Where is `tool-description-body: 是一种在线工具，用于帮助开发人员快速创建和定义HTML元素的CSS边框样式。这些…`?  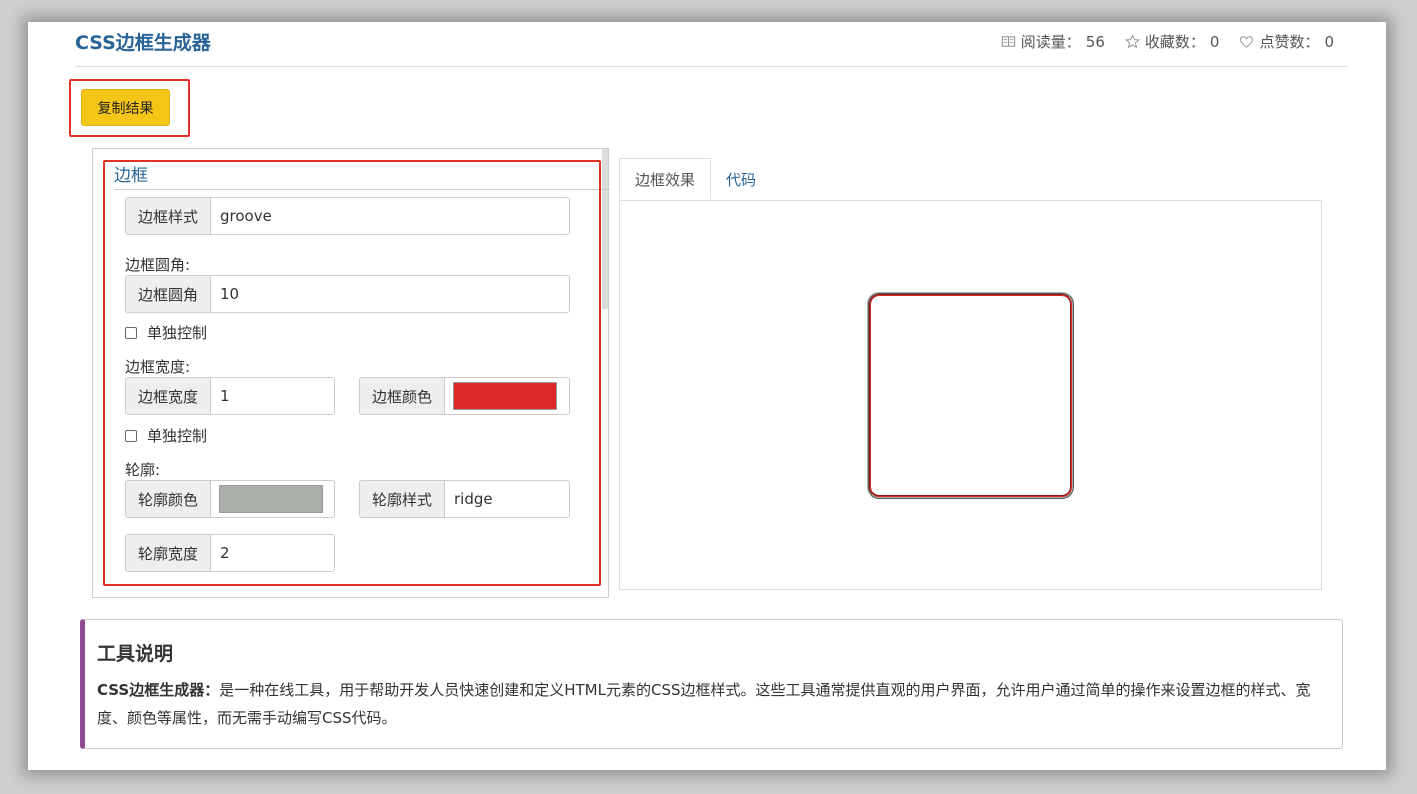 tool-description-body: 是一种在线工具，用于帮助开发人员快速创建和定义HTML元素的CSS边框样式。这些… is located at coordinates (704, 704).